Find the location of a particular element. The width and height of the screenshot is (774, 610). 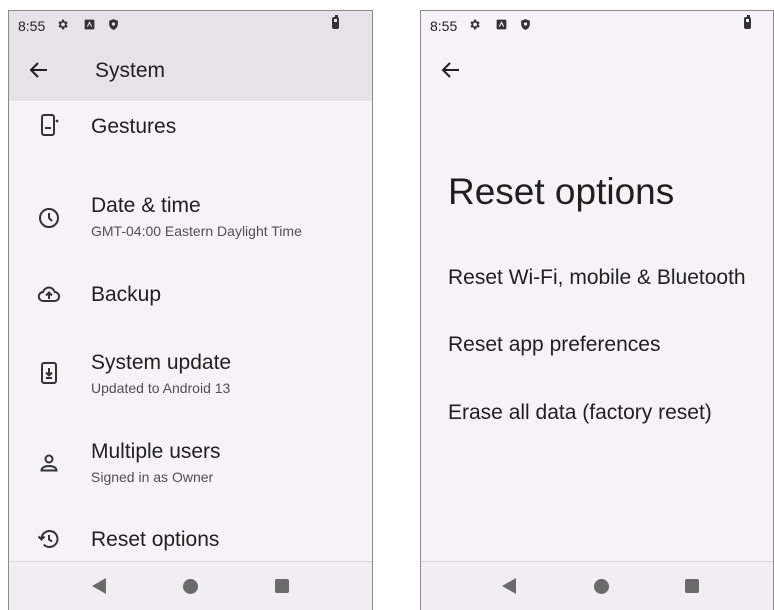

page-title: System is located at coordinates (130, 70).